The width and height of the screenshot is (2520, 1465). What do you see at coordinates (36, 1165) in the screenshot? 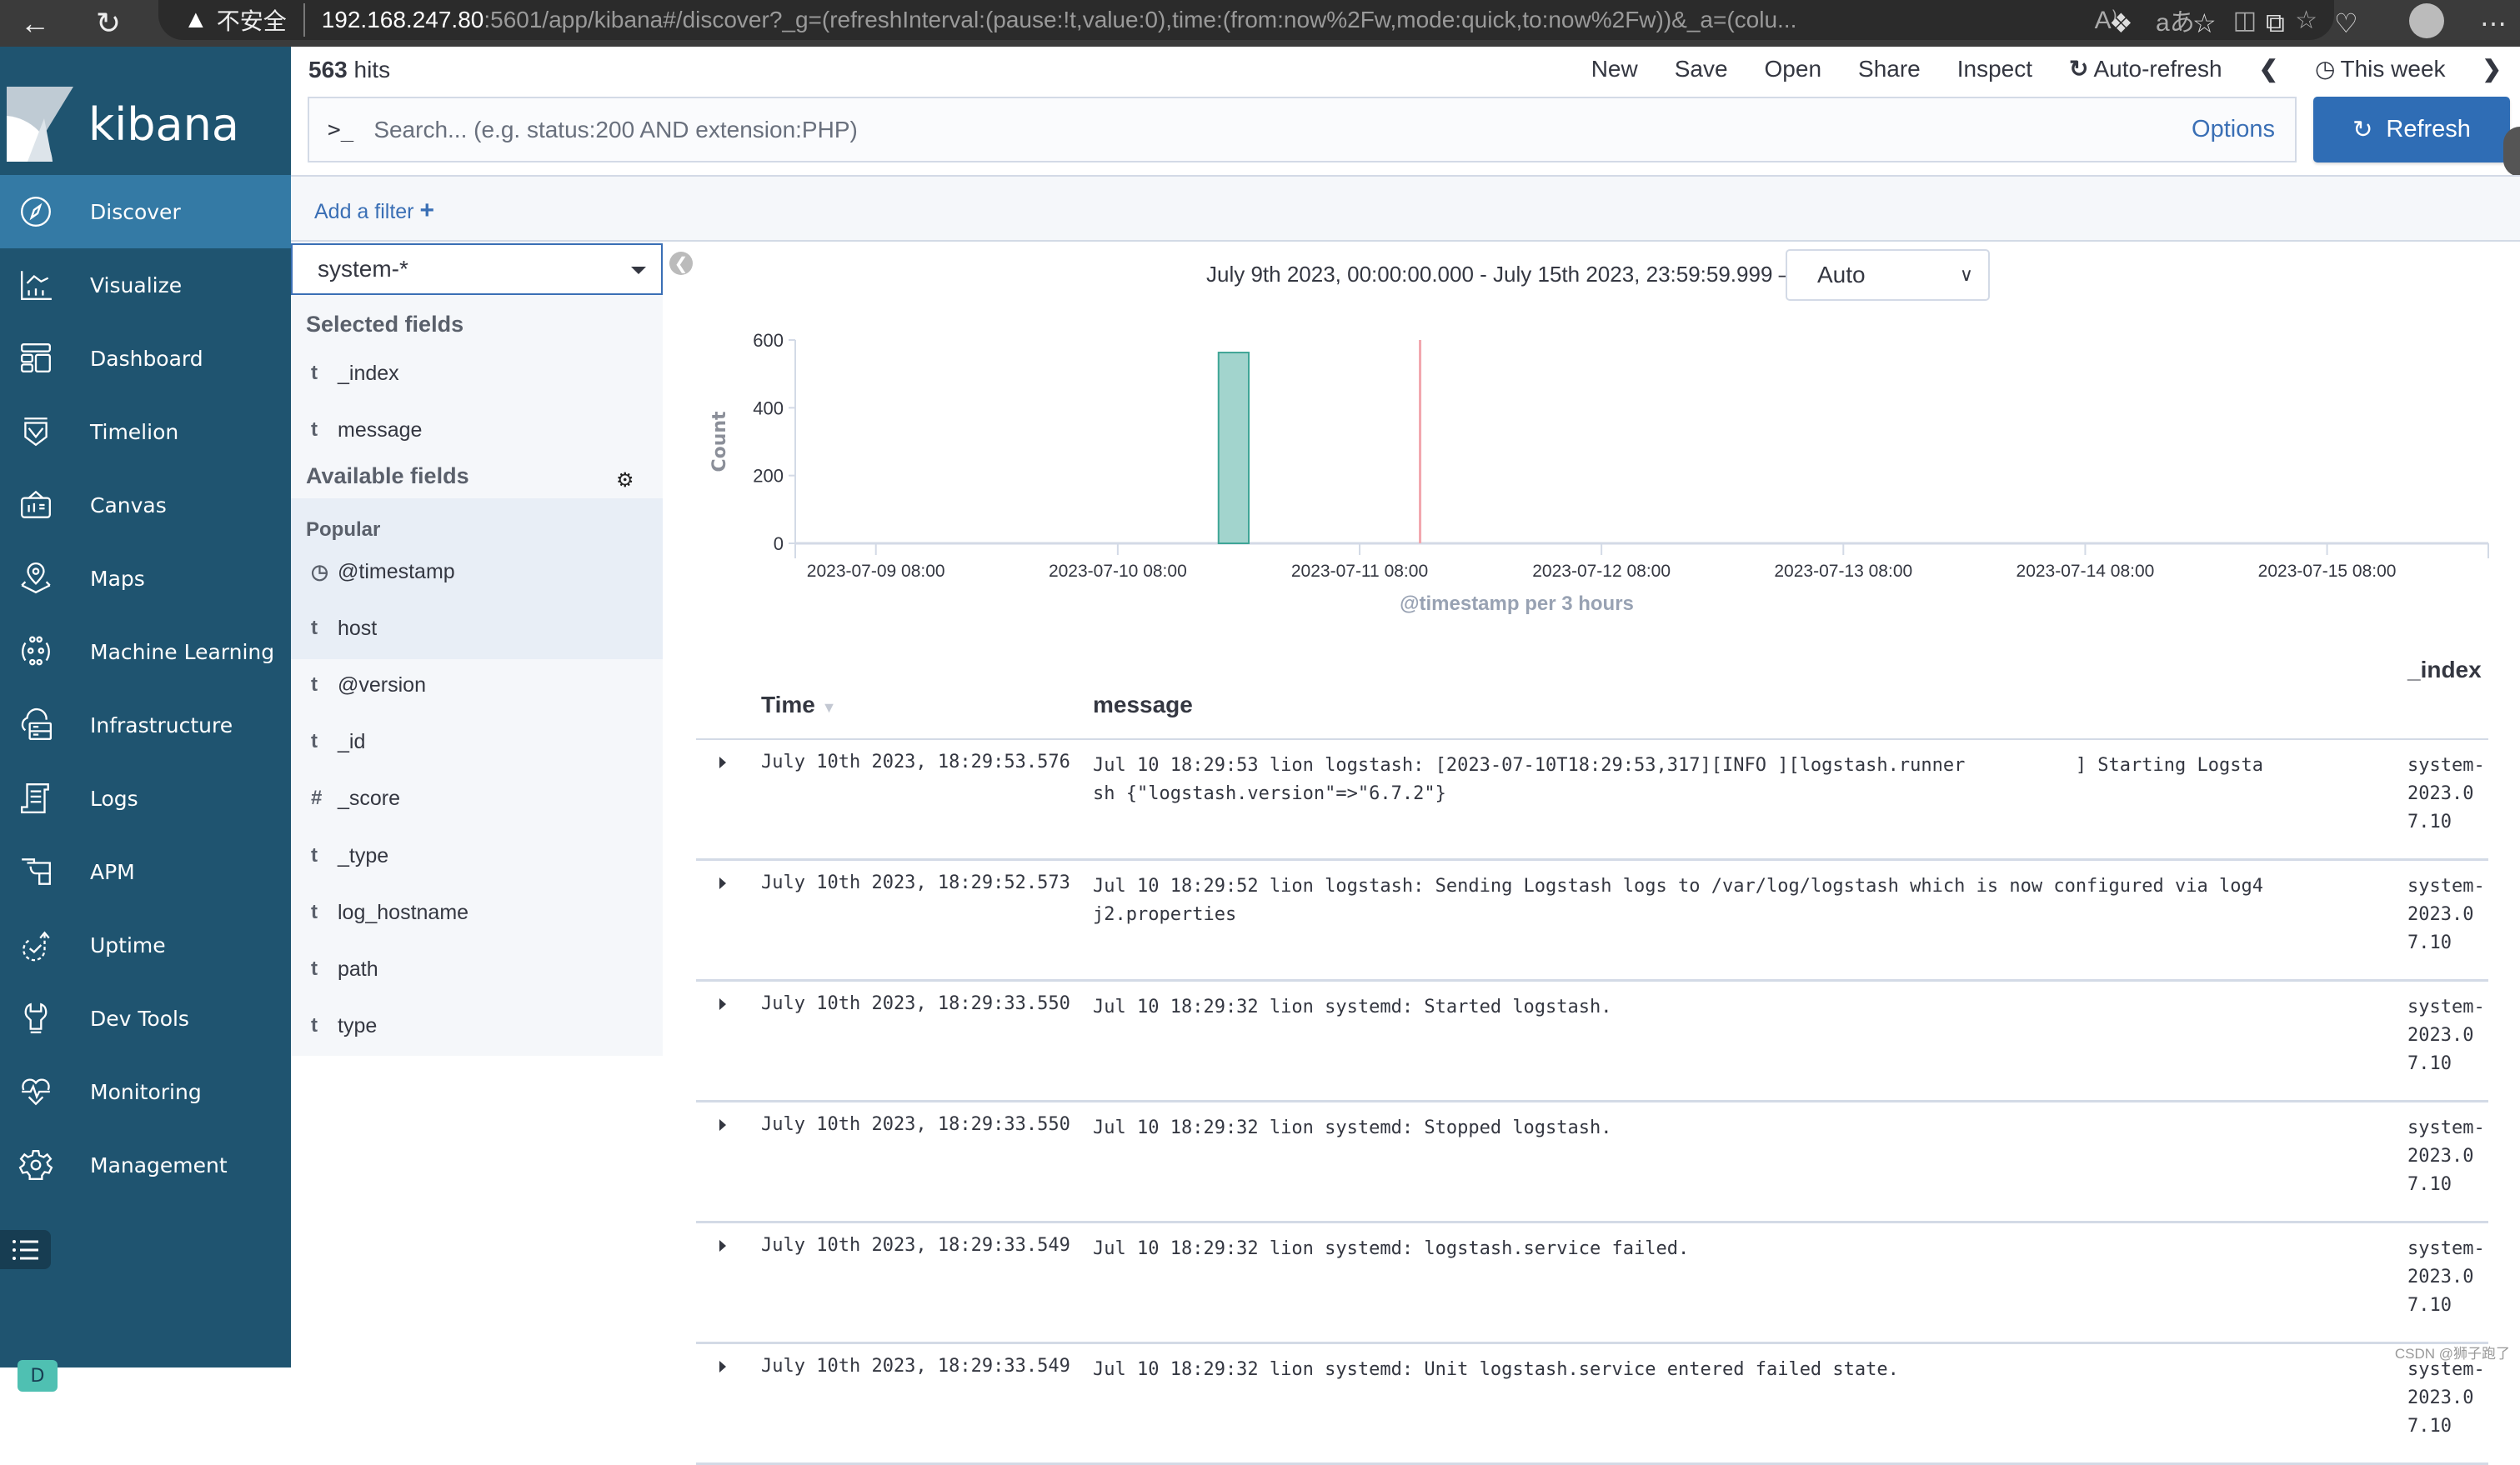
I see `gear-icon` at bounding box center [36, 1165].